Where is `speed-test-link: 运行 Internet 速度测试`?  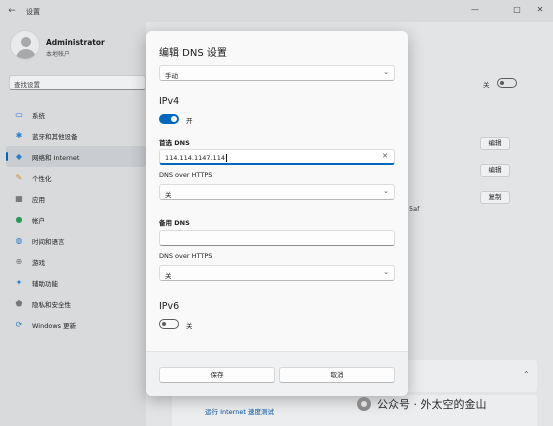 speed-test-link: 运行 Internet 速度测试 is located at coordinates (239, 411).